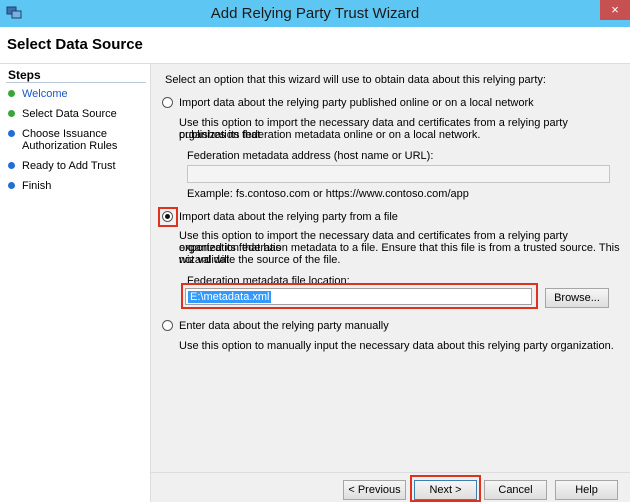 This screenshot has width=630, height=502. I want to click on close-icon: ×, so click(615, 9).